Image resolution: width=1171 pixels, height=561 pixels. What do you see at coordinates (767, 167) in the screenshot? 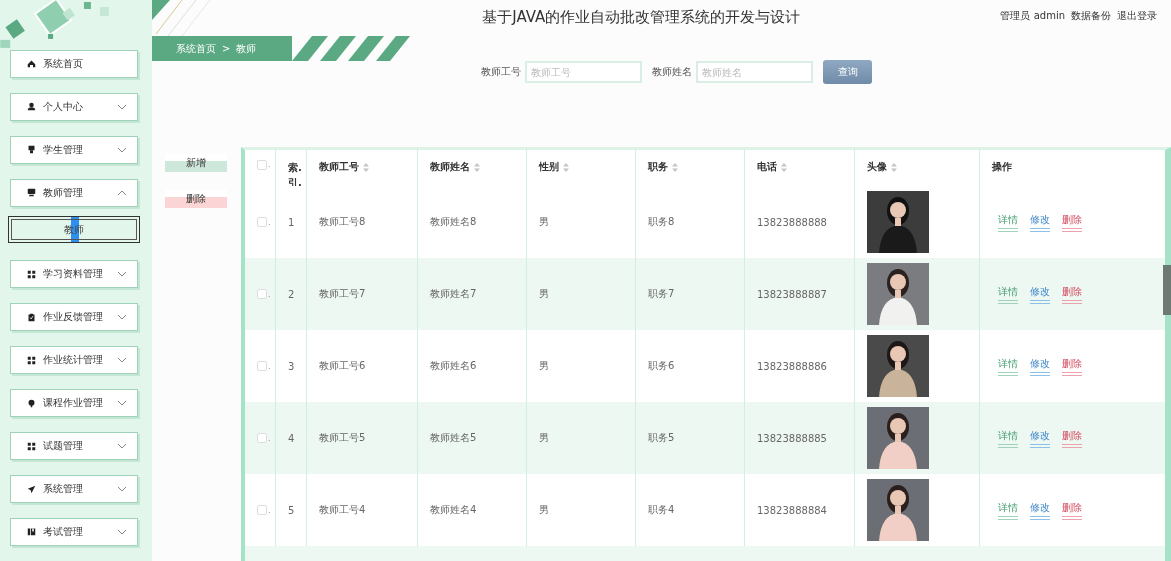
I see `column-header: 电话` at bounding box center [767, 167].